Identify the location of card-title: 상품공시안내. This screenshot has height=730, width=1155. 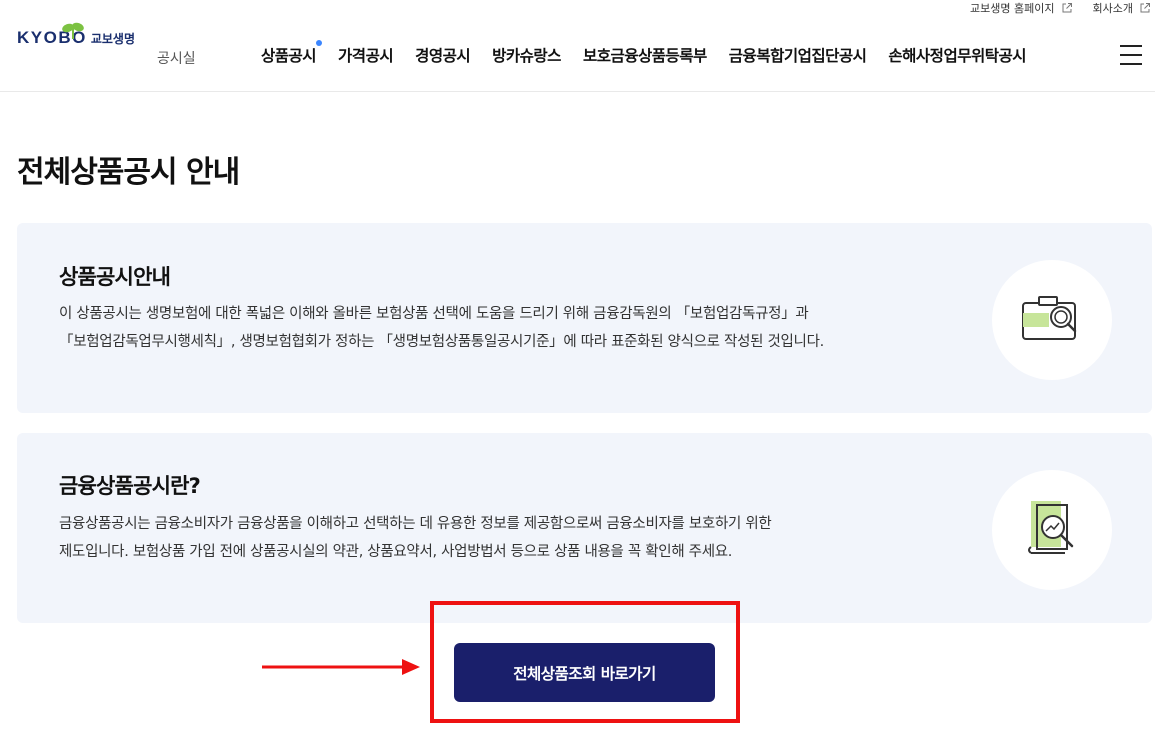
(115, 277).